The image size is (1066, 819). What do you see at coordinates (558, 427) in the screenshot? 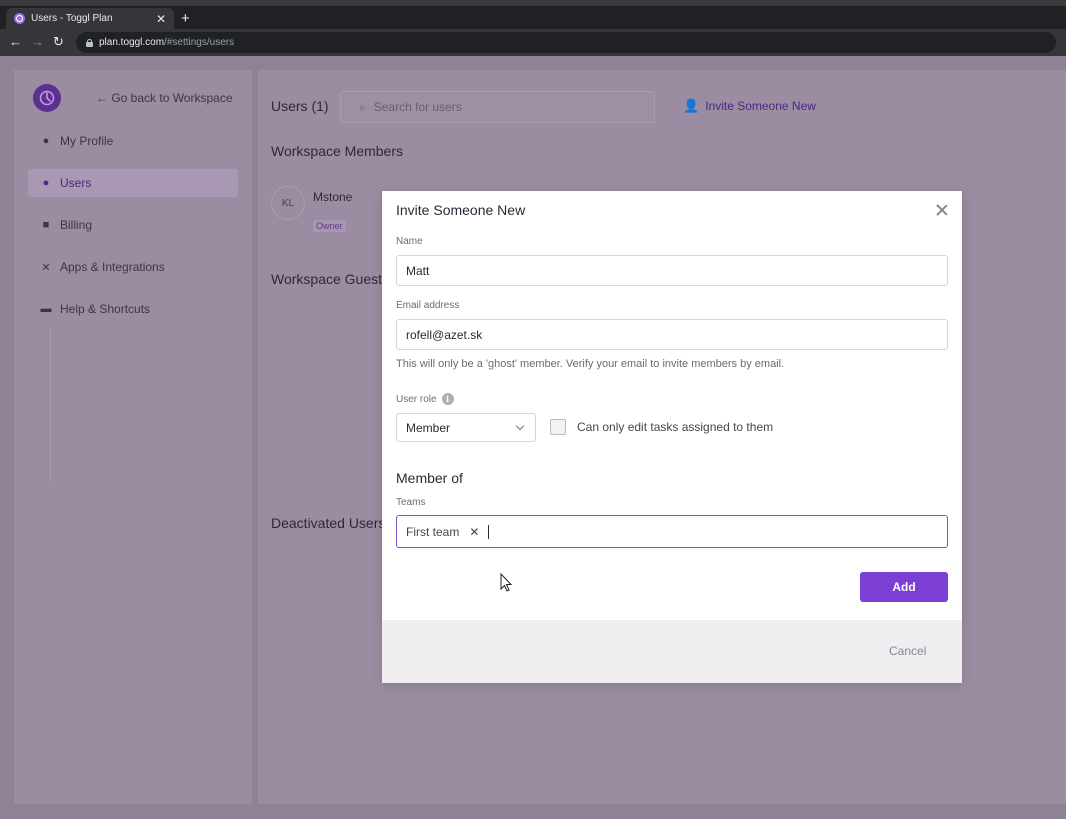
I see `edit-assigned-only-checkbox` at bounding box center [558, 427].